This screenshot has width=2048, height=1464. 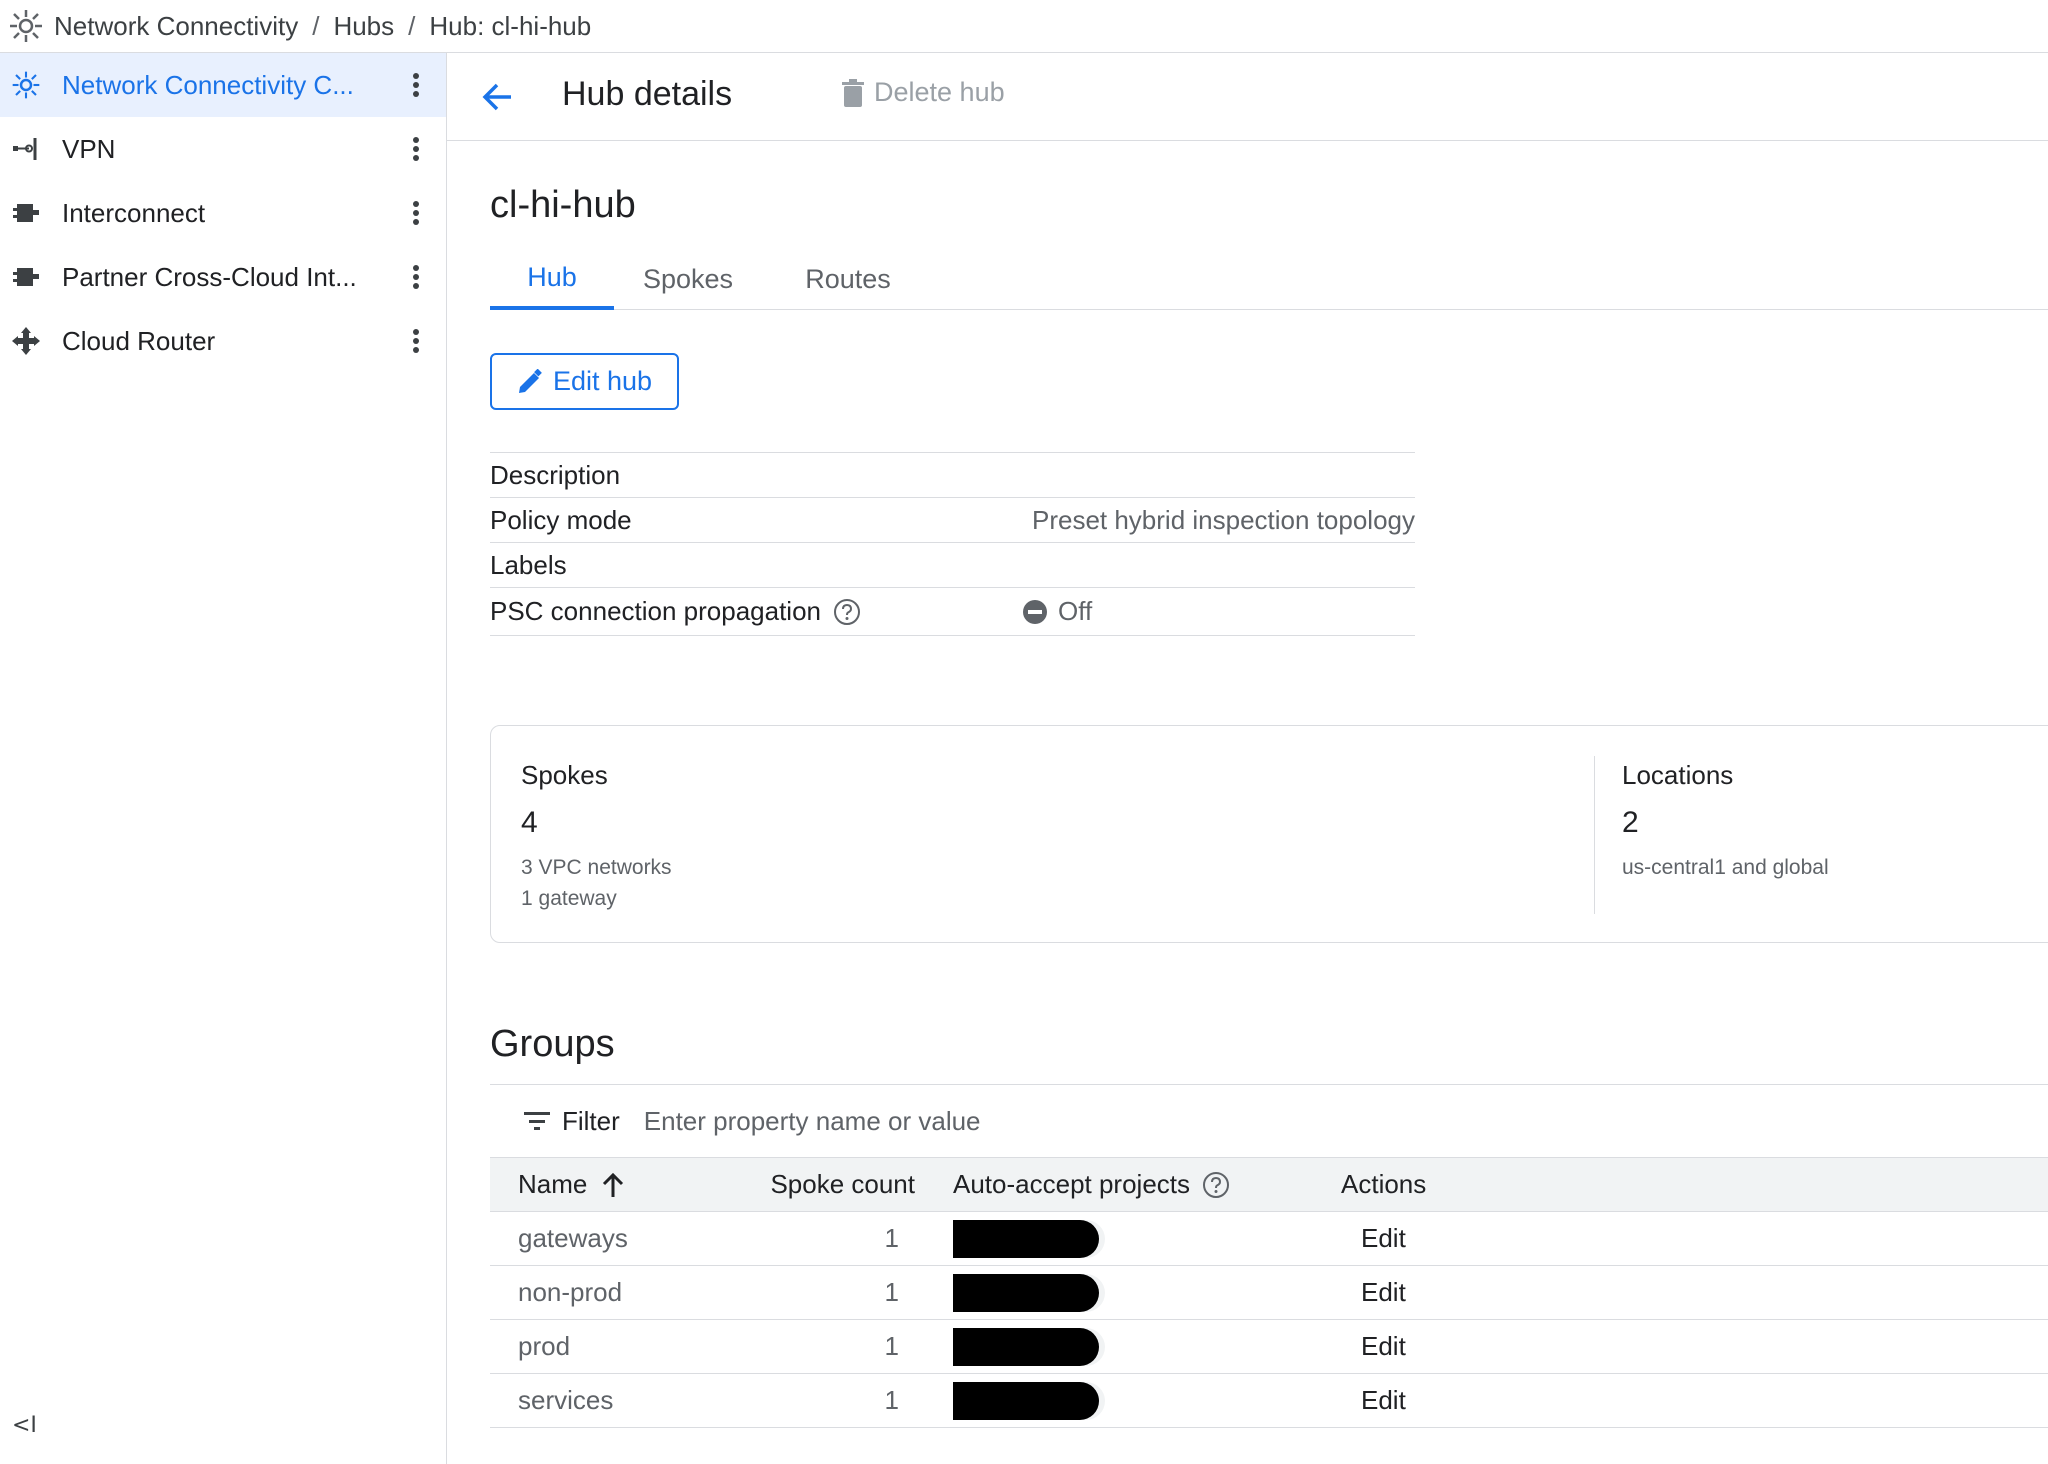 I want to click on table-row: gateways 1 Edit, so click(x=1269, y=1238).